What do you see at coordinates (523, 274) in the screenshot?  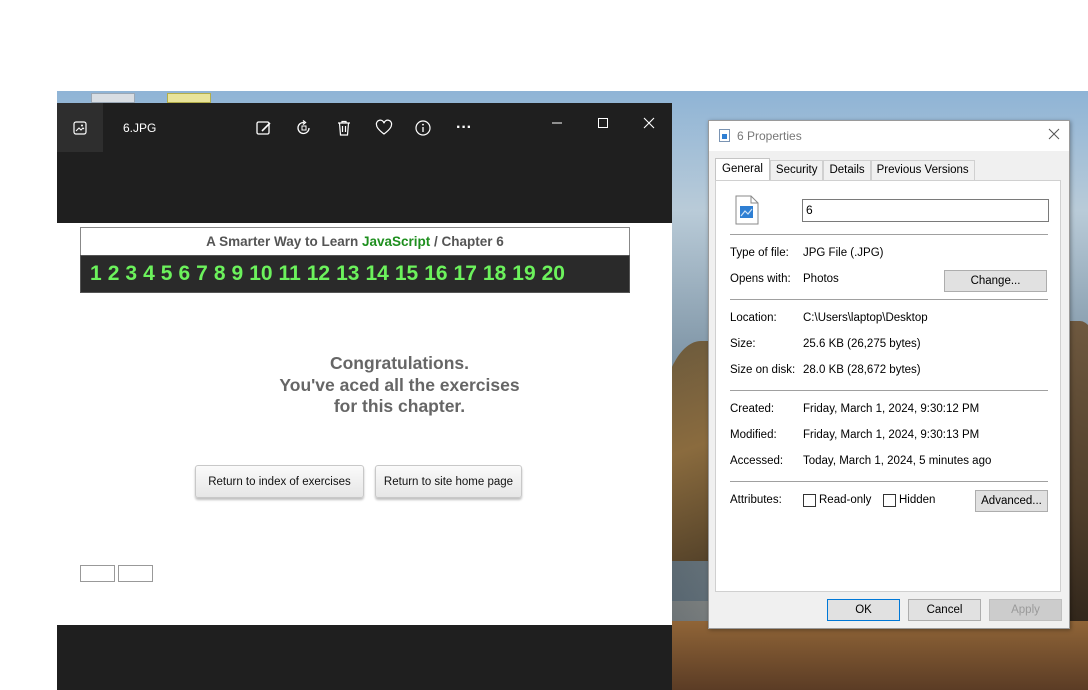 I see `chapter-number-link: 19` at bounding box center [523, 274].